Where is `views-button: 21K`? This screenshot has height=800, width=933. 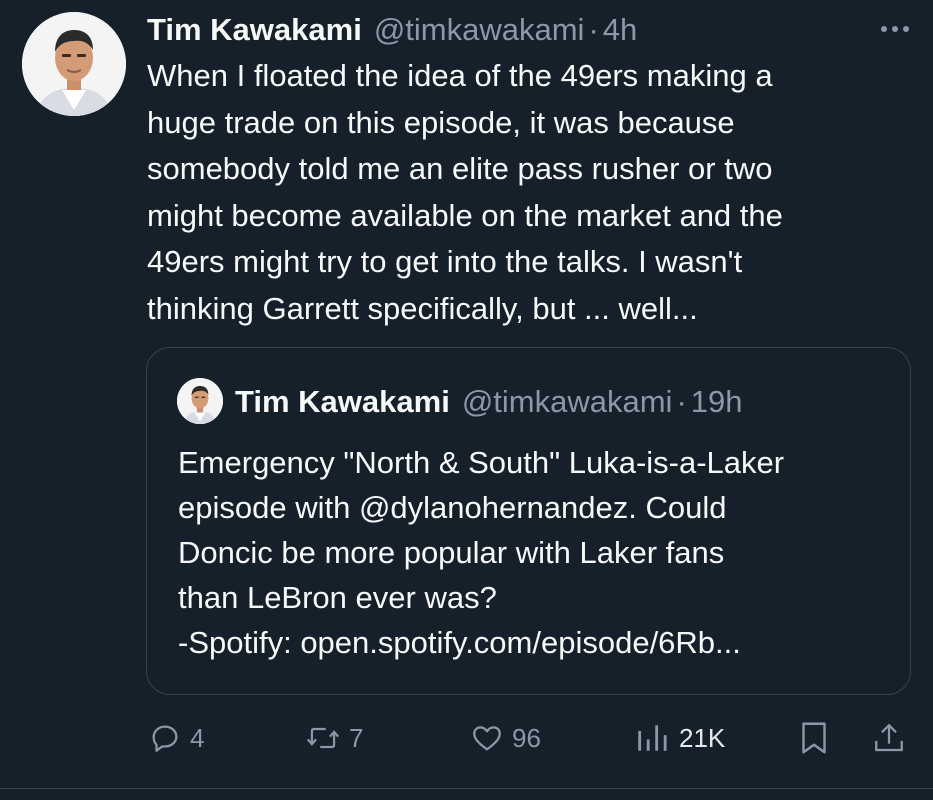 views-button: 21K is located at coordinates (680, 738).